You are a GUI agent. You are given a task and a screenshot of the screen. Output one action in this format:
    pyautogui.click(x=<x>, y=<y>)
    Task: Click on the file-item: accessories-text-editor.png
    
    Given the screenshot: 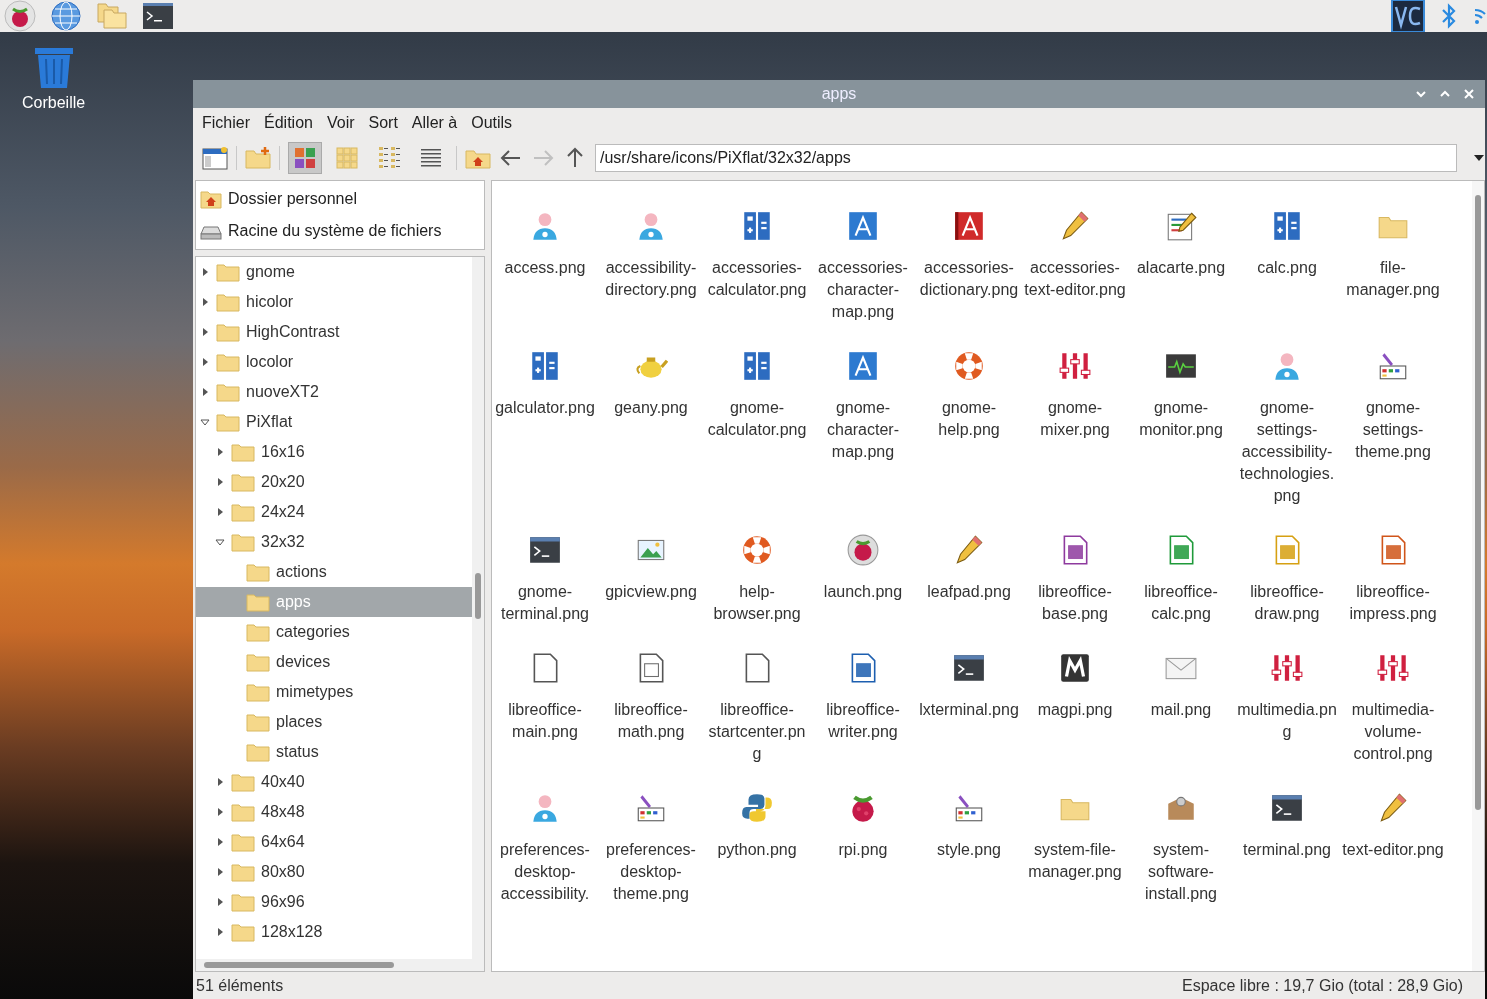 What is the action you would take?
    pyautogui.click(x=1075, y=261)
    